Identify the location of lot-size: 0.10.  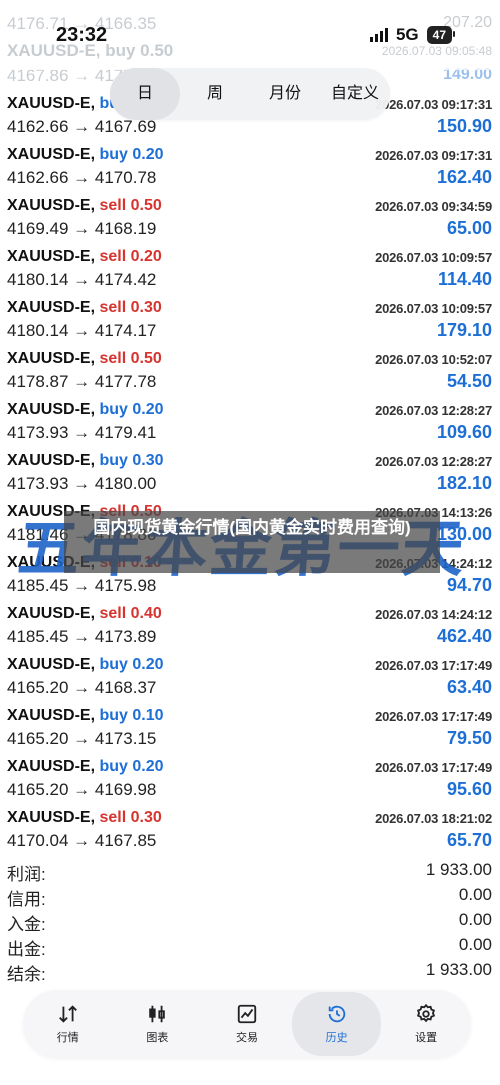
(148, 715).